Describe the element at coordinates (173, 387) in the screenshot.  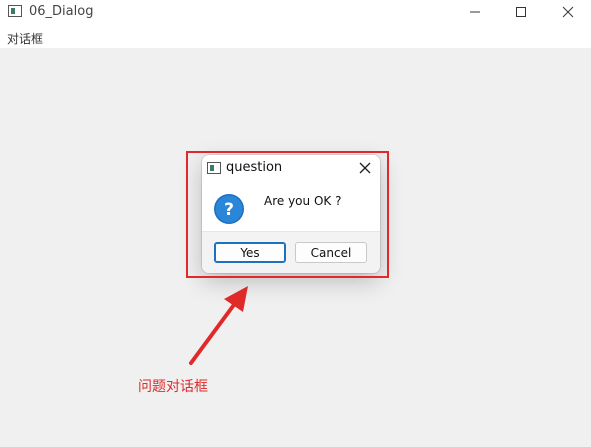
I see `annotation-label: 问题对话框` at that location.